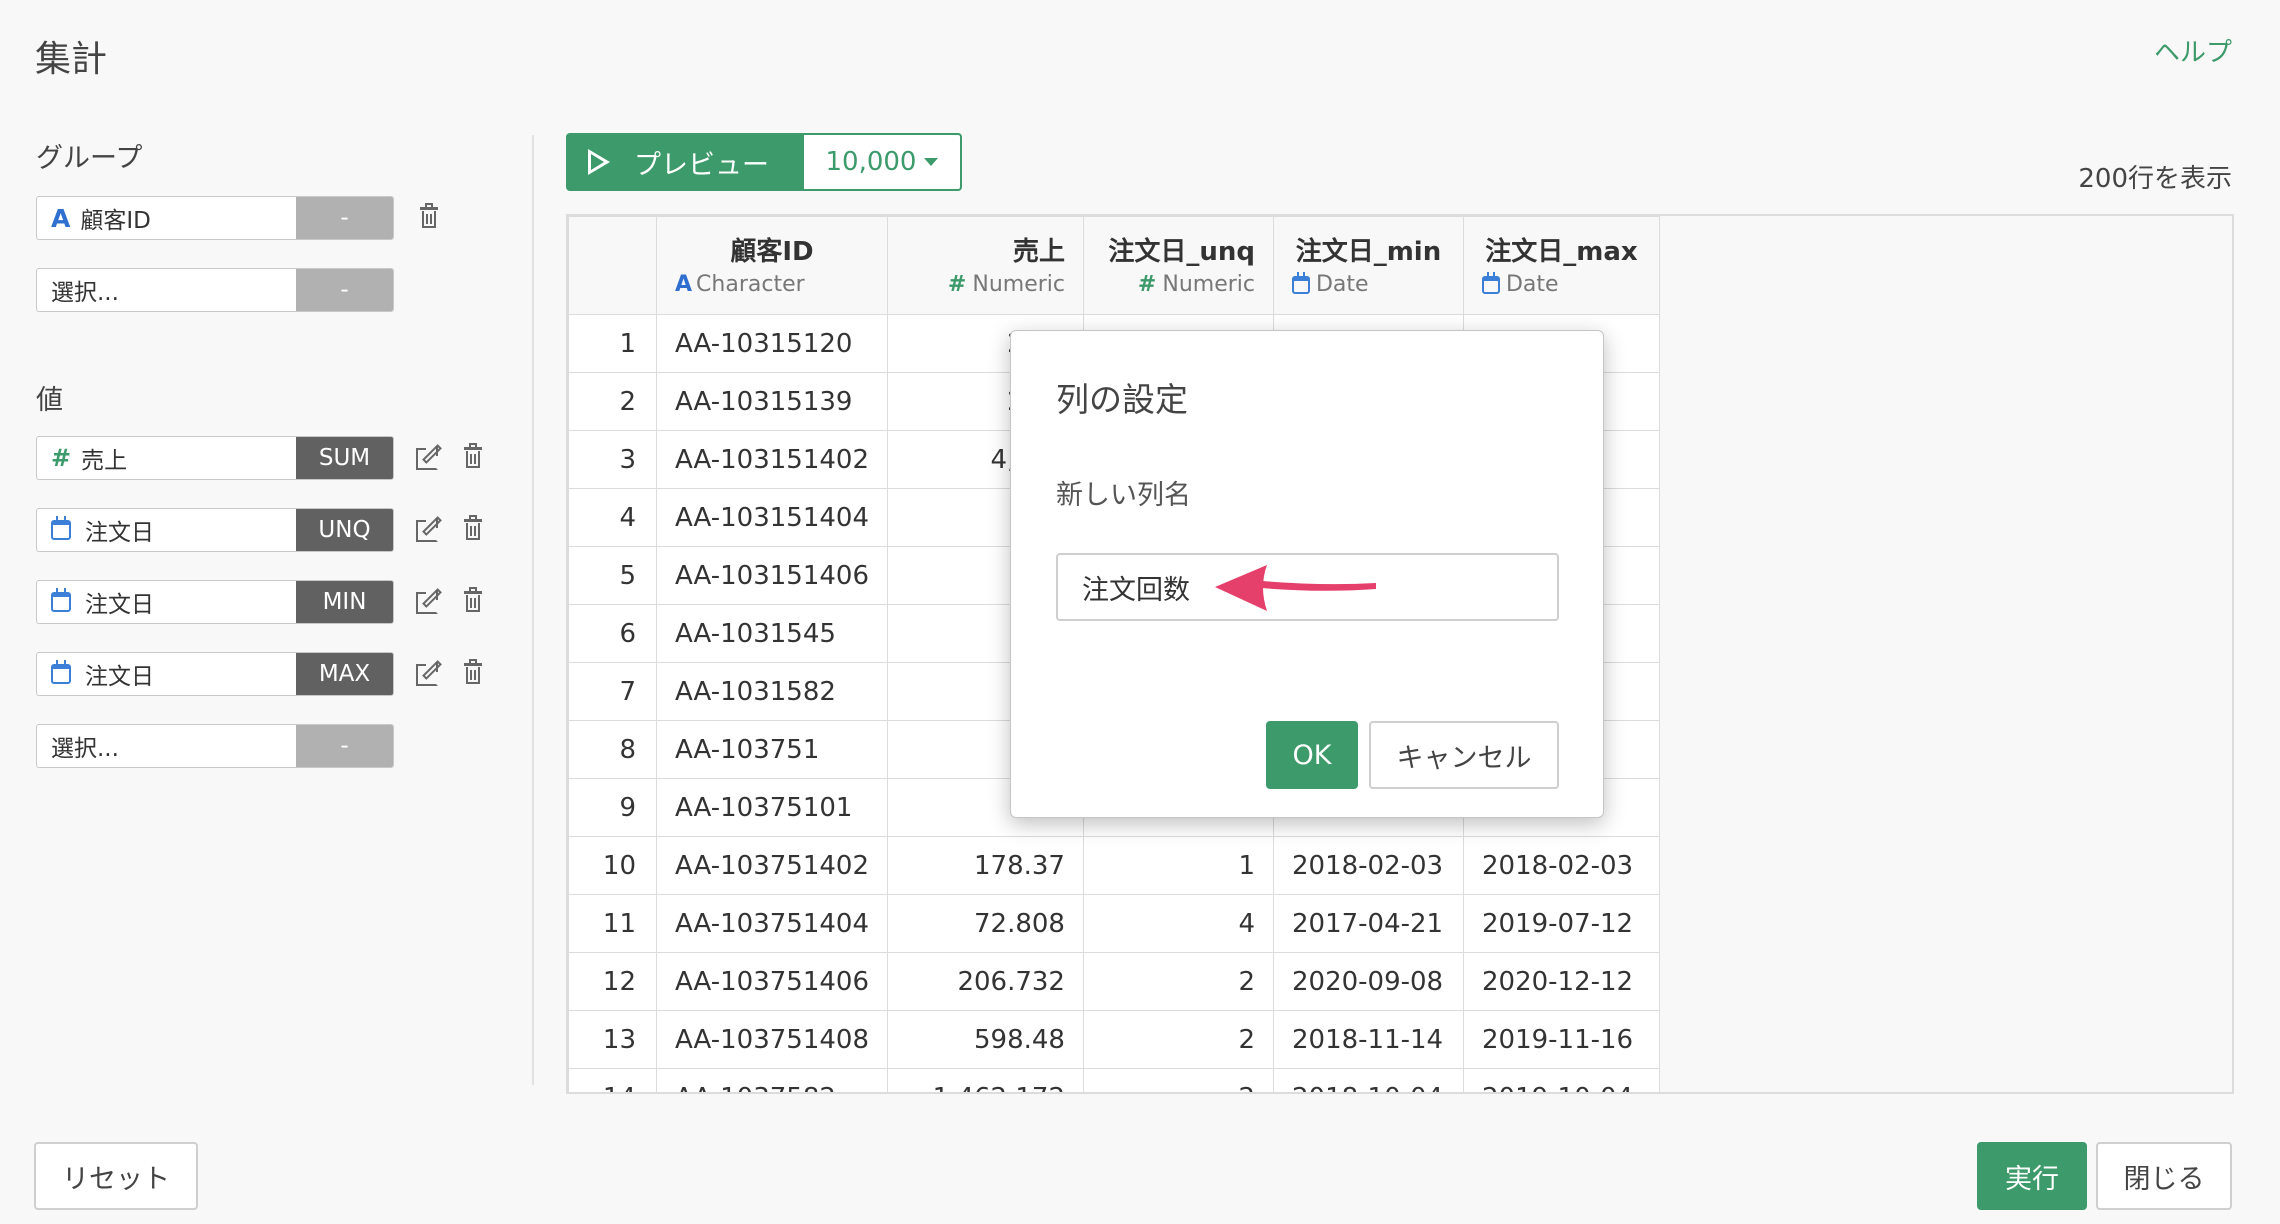  I want to click on row-index: 4, so click(612, 517).